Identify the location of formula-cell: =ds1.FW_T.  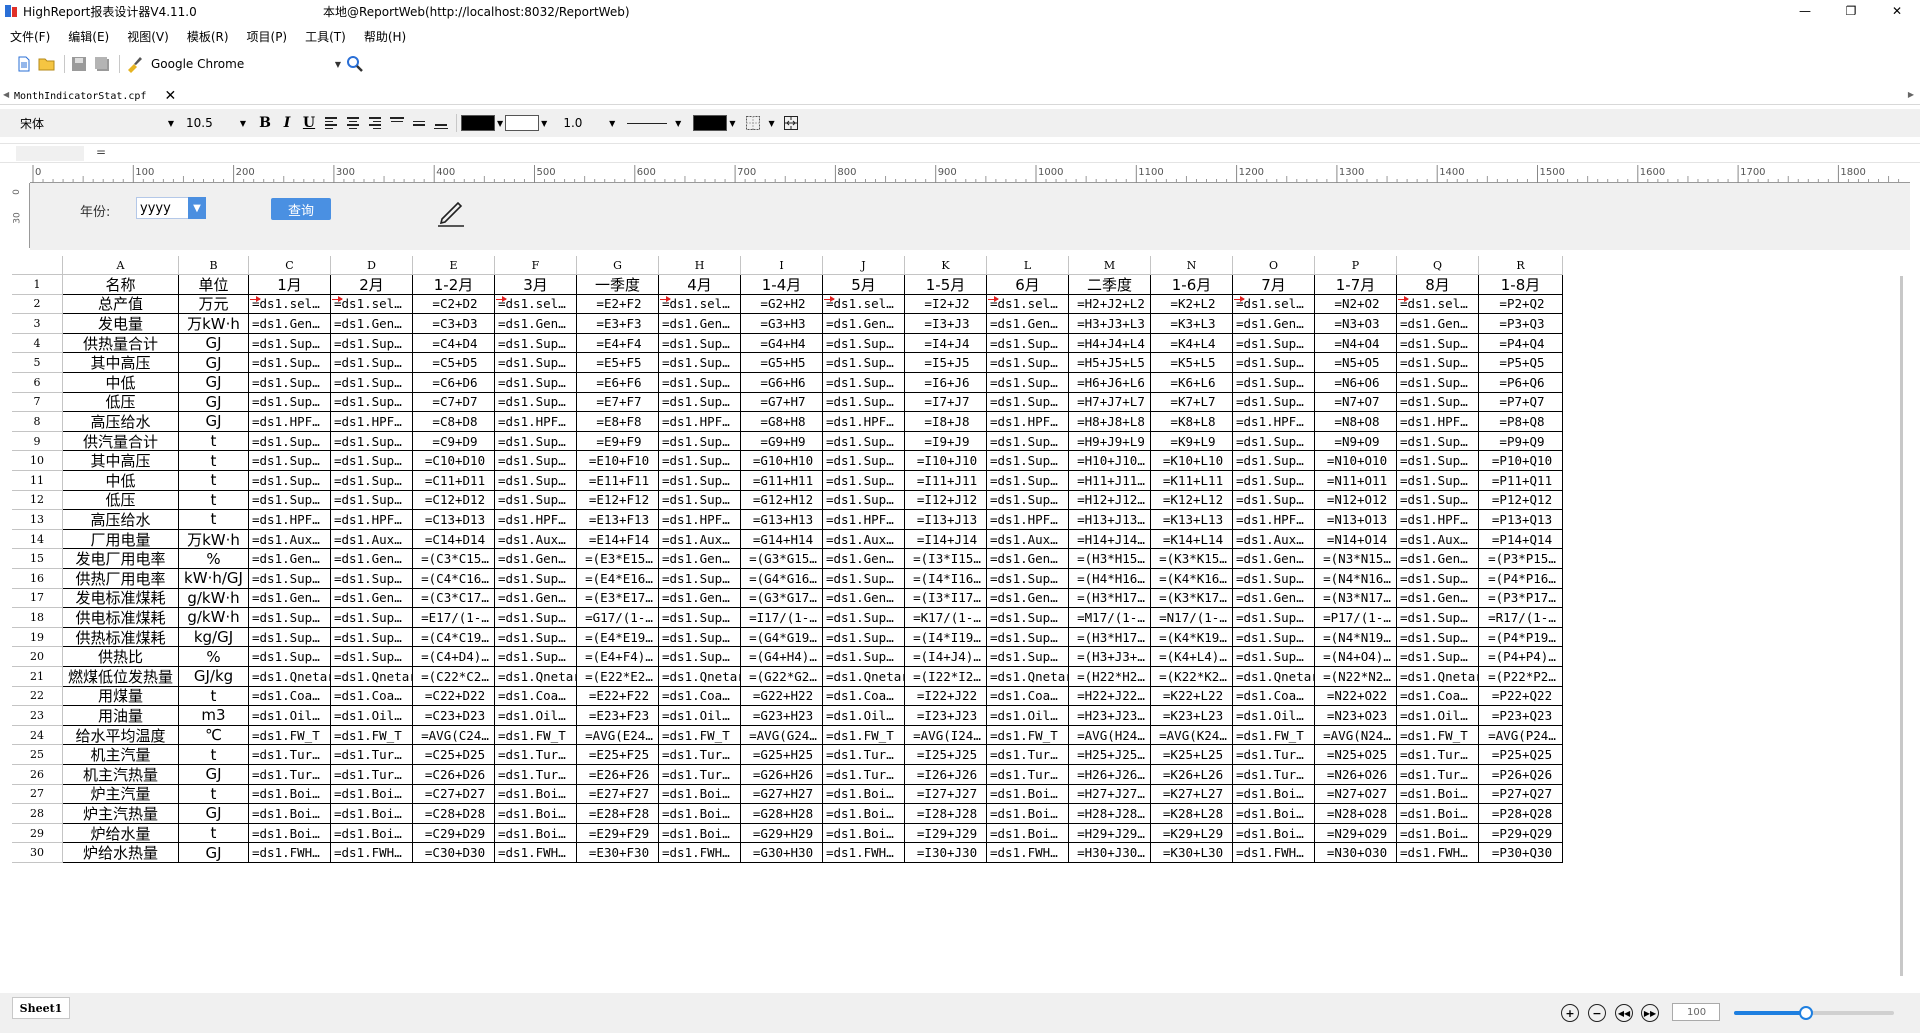
(864, 735).